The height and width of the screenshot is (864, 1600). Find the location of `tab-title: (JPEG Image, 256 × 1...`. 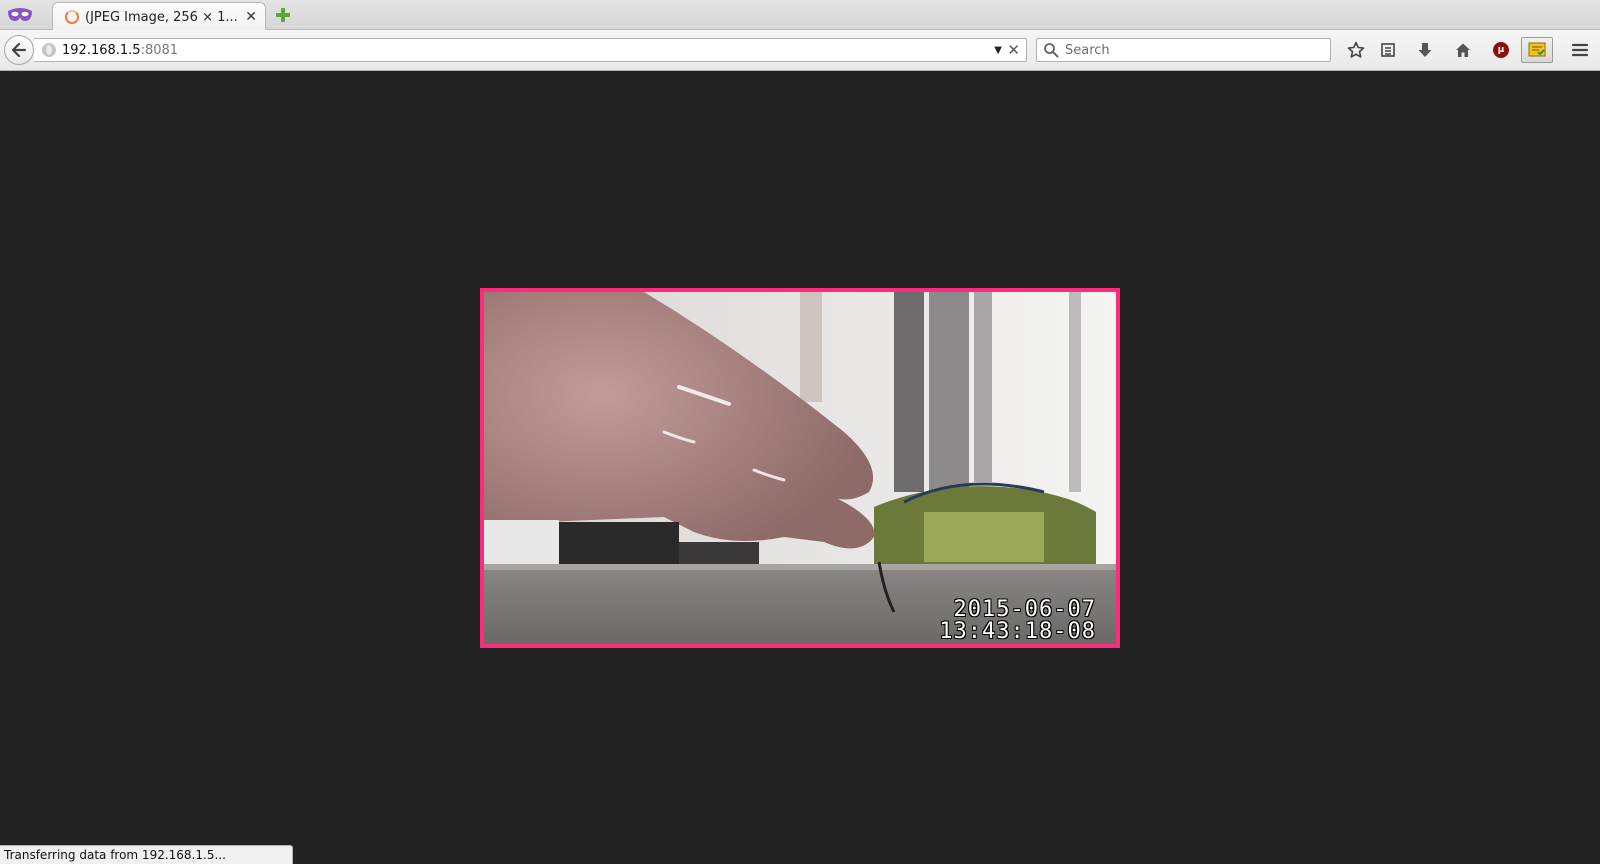

tab-title: (JPEG Image, 256 × 1... is located at coordinates (161, 17).